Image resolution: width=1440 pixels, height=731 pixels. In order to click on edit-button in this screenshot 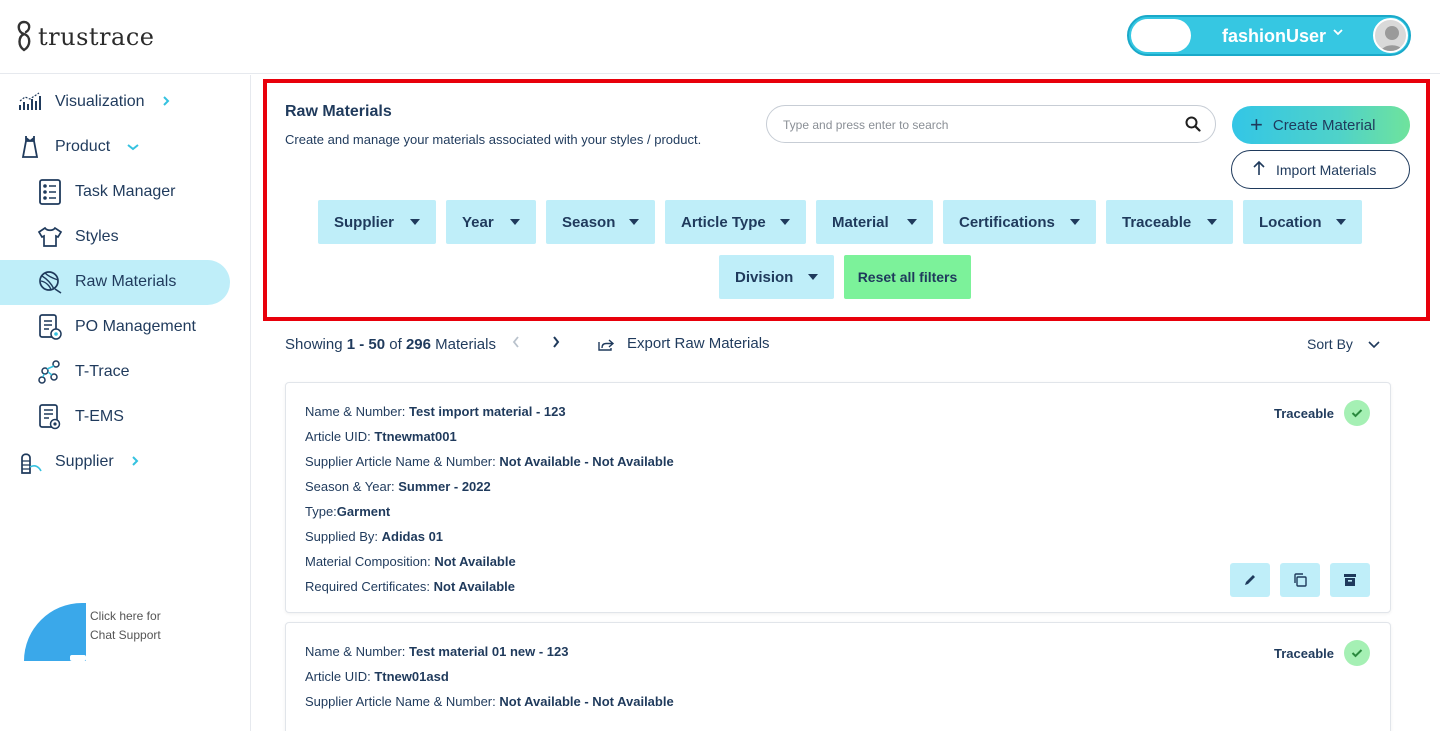, I will do `click(1250, 580)`.